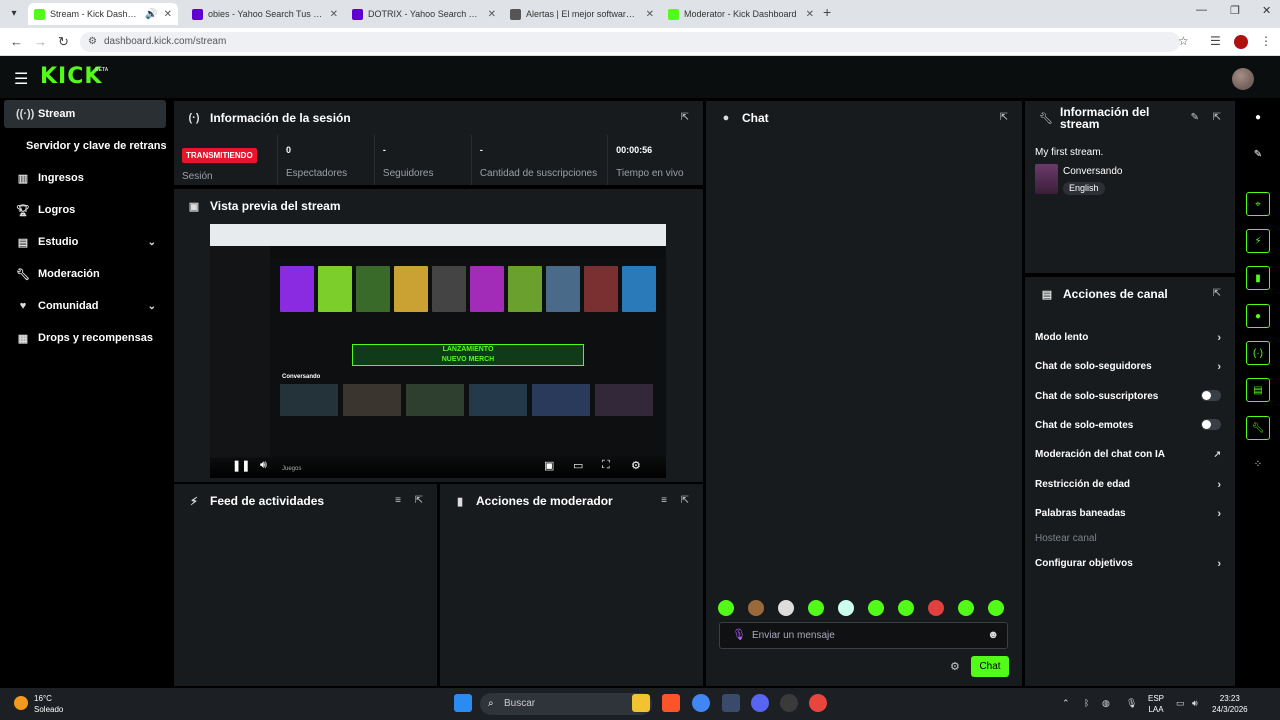 Image resolution: width=1280 pixels, height=720 pixels. I want to click on calculator-icon, so click(731, 703).